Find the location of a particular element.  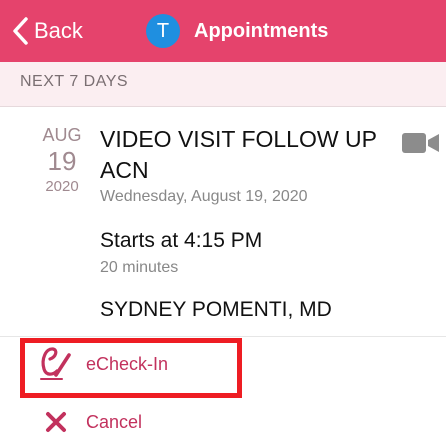

nav-header: Back T Appointments is located at coordinates (223, 31).